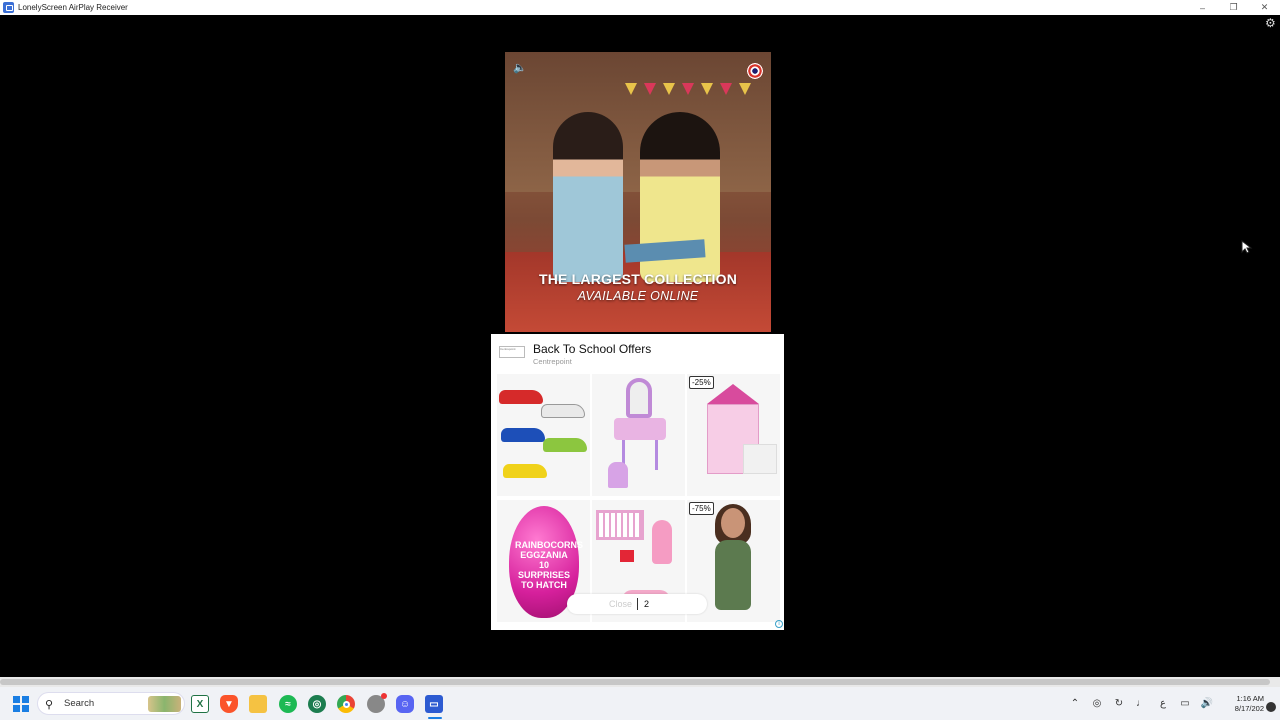 This screenshot has height=720, width=1280. I want to click on speaker-icon: 🔈, so click(520, 67).